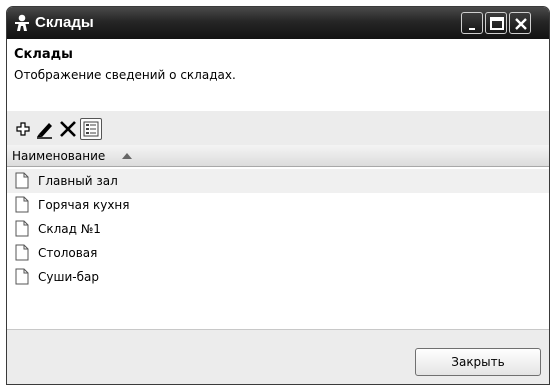 This screenshot has width=550, height=385. I want to click on edit-button, so click(45, 129).